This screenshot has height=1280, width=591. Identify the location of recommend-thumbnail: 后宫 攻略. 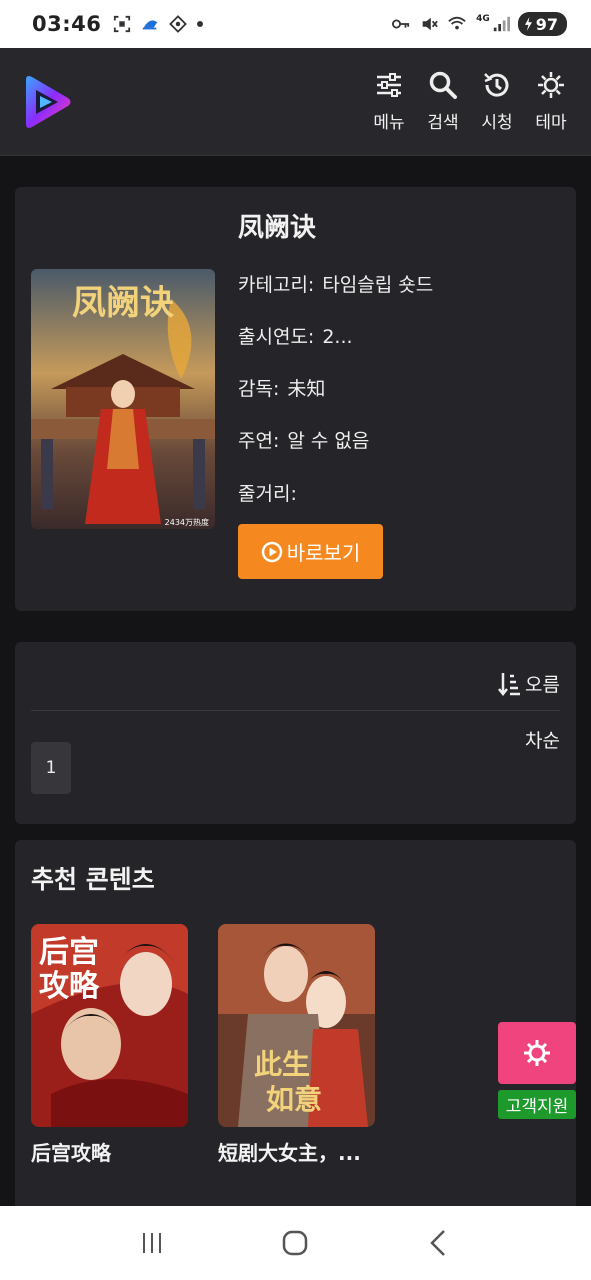
(109, 1025).